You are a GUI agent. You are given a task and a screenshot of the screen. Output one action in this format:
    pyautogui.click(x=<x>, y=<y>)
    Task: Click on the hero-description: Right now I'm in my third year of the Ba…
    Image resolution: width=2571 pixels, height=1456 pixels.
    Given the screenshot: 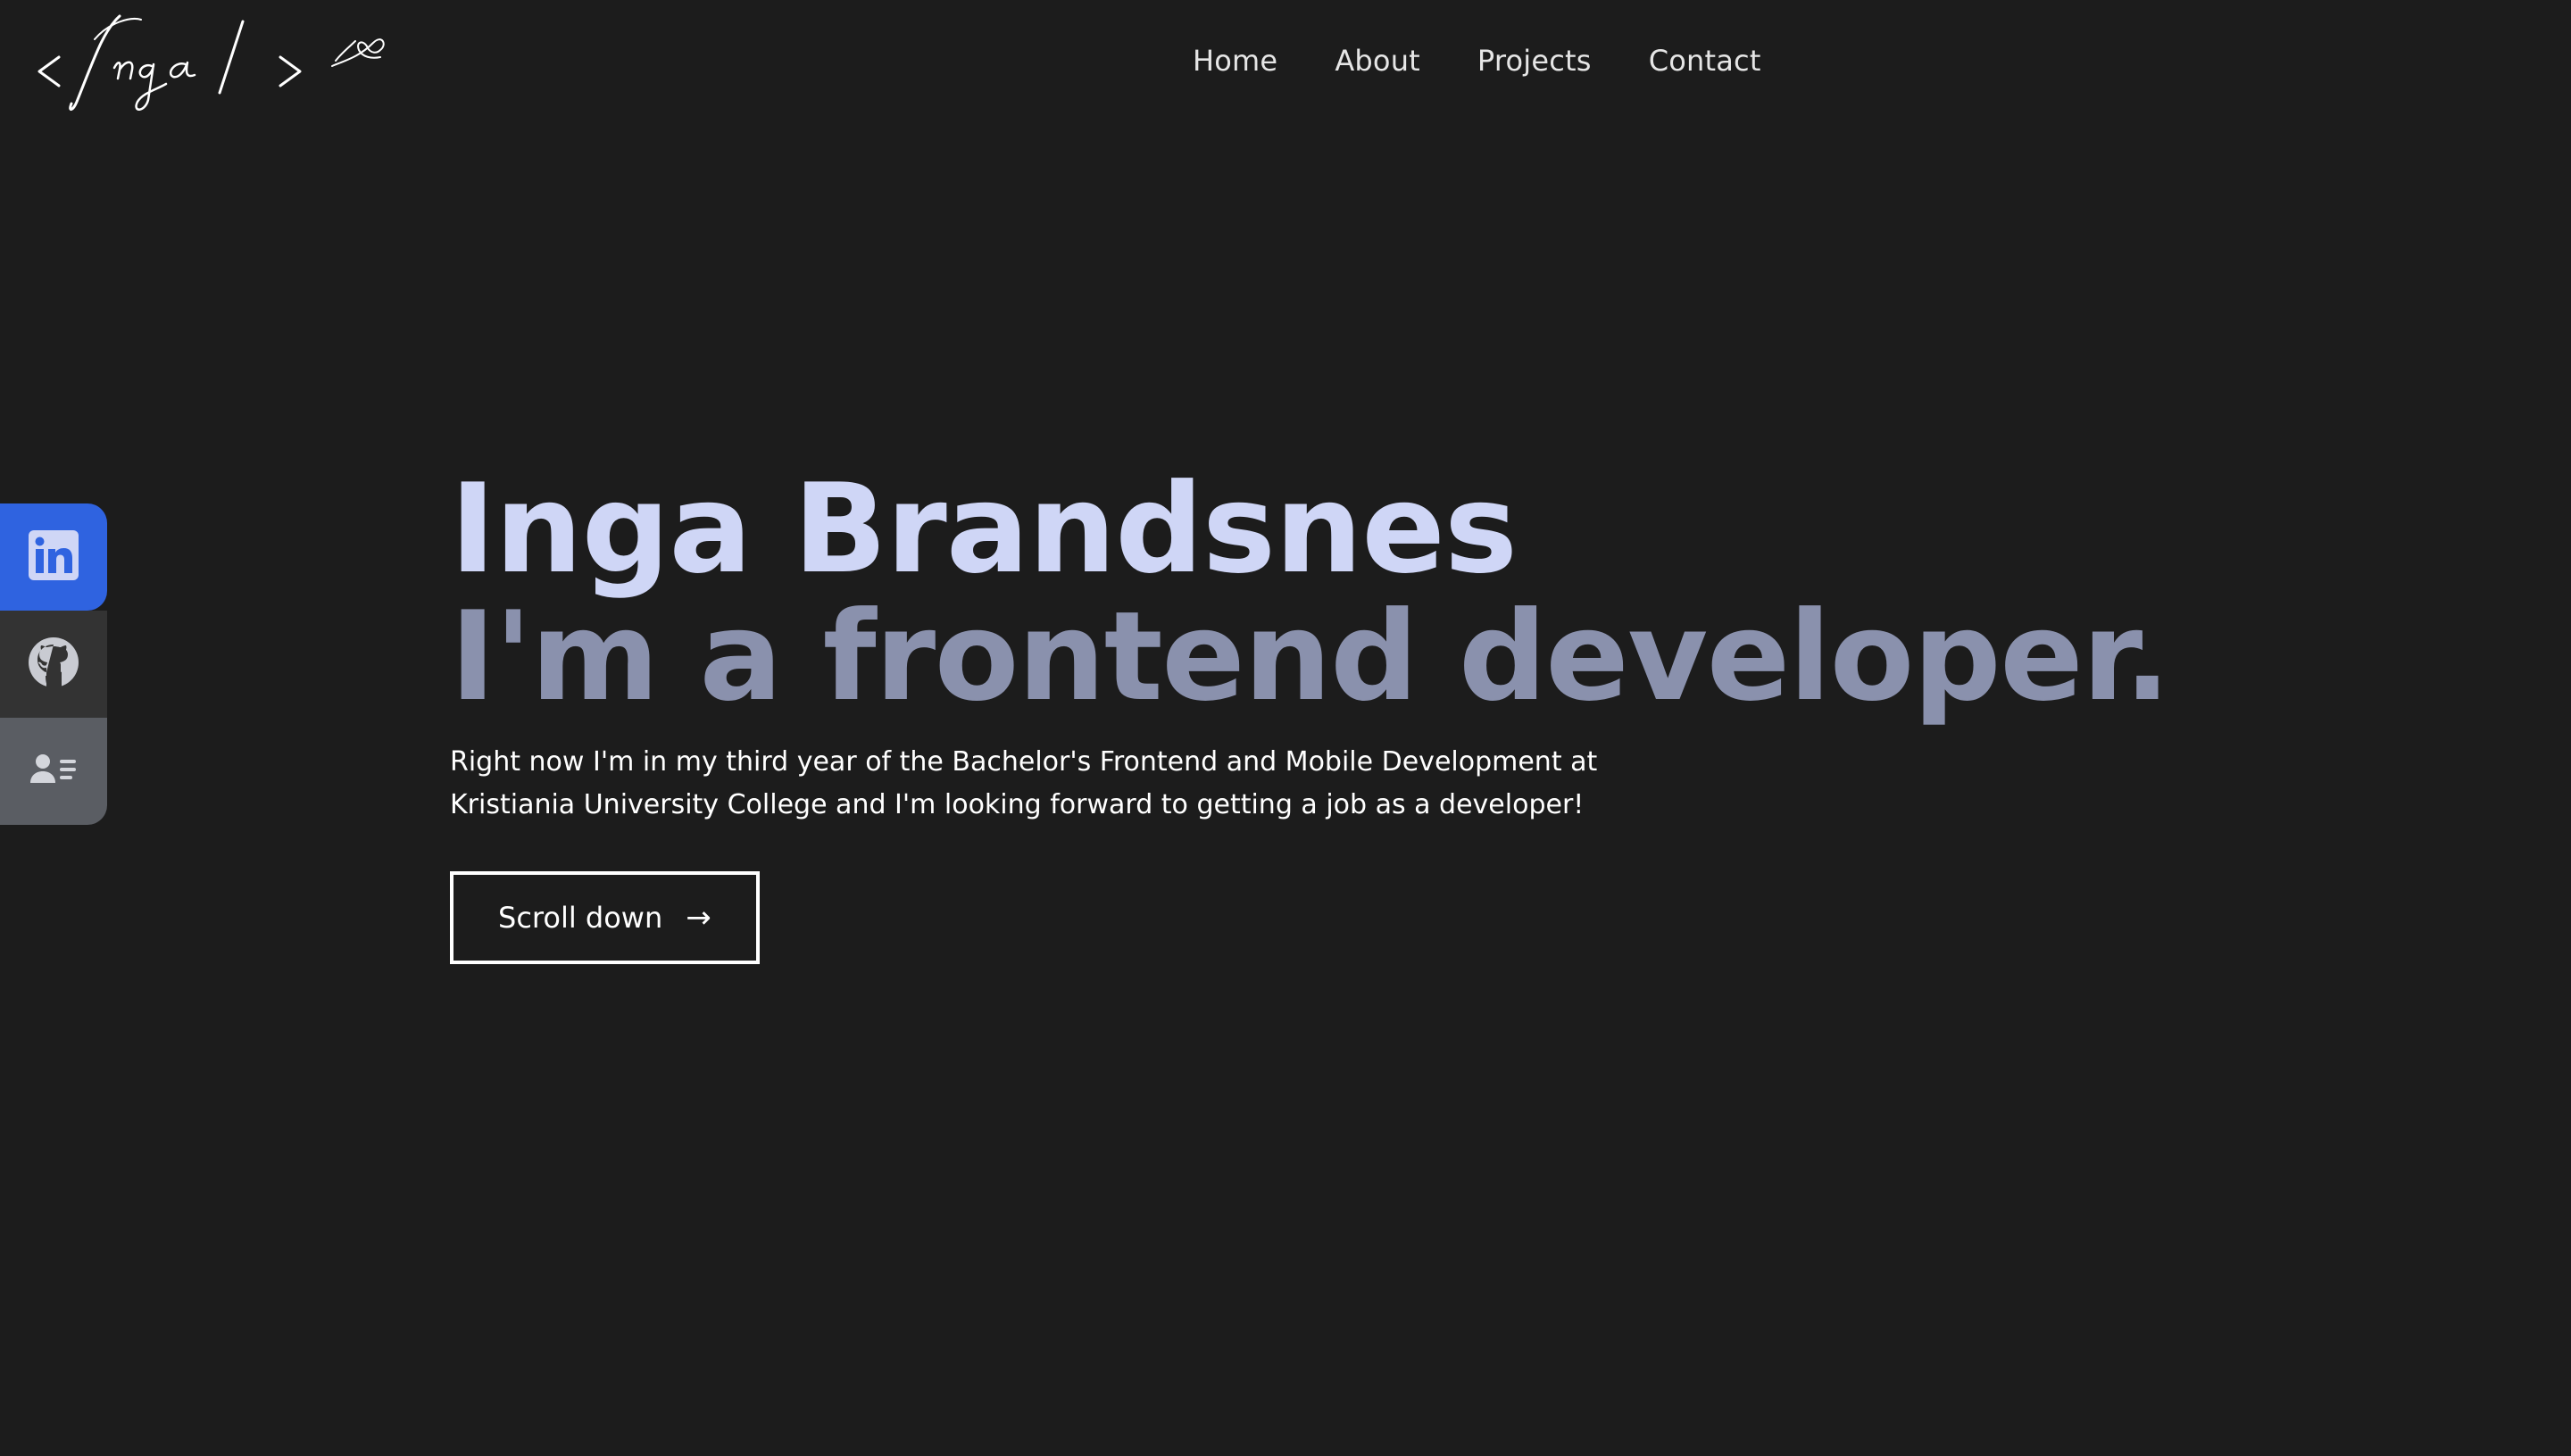 What is the action you would take?
    pyautogui.click(x=1024, y=783)
    